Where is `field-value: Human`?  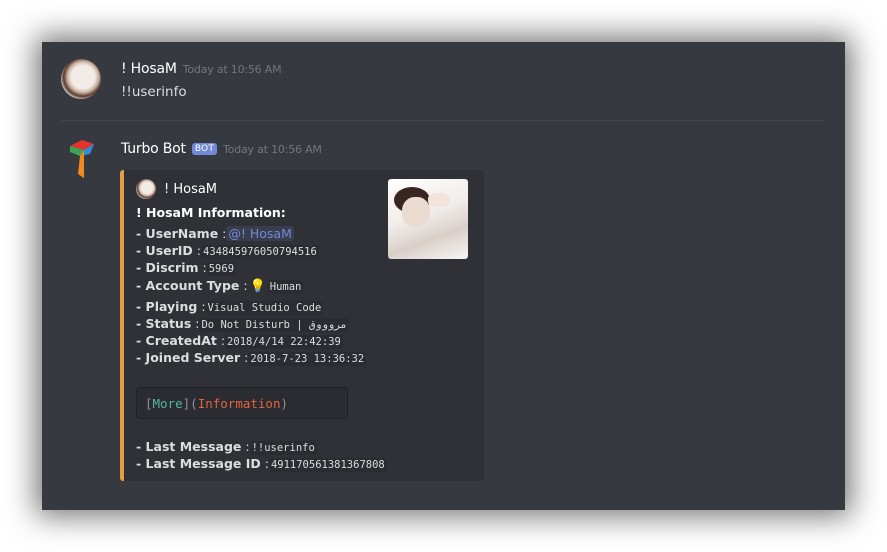
field-value: Human is located at coordinates (285, 287).